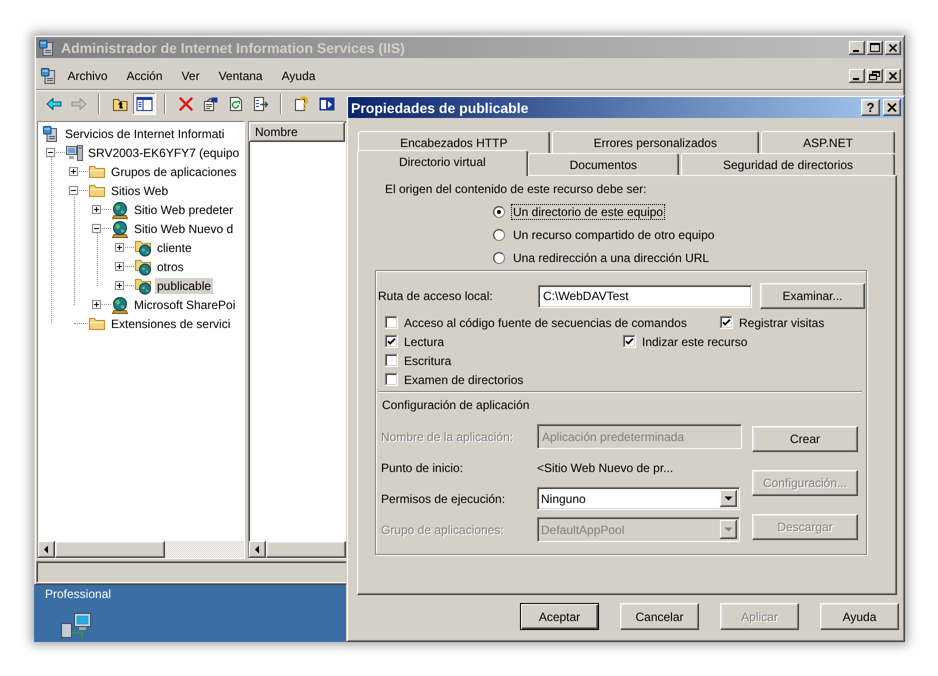 This screenshot has height=676, width=938. I want to click on tab: Seguridad de directorios, so click(788, 164).